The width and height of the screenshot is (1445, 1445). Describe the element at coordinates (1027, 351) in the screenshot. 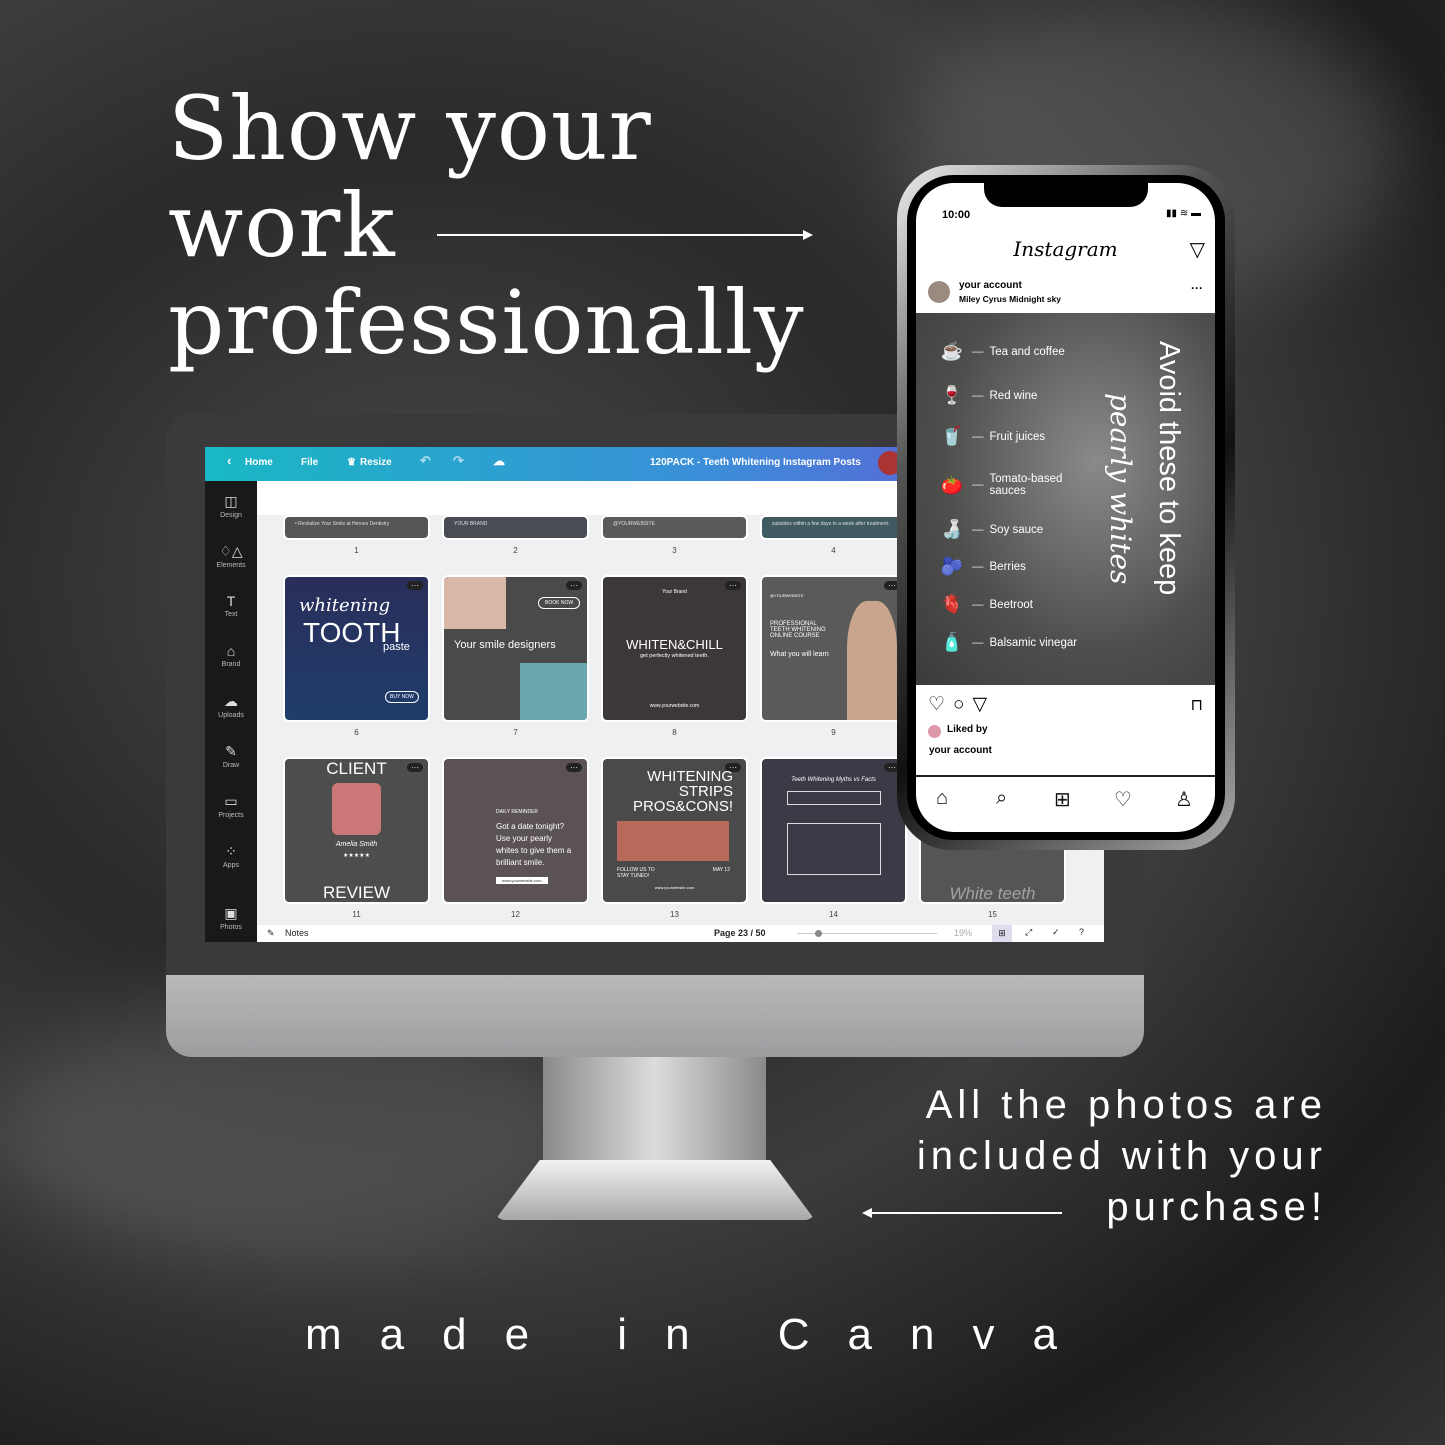

I see `food-label: Tea and coffee` at that location.